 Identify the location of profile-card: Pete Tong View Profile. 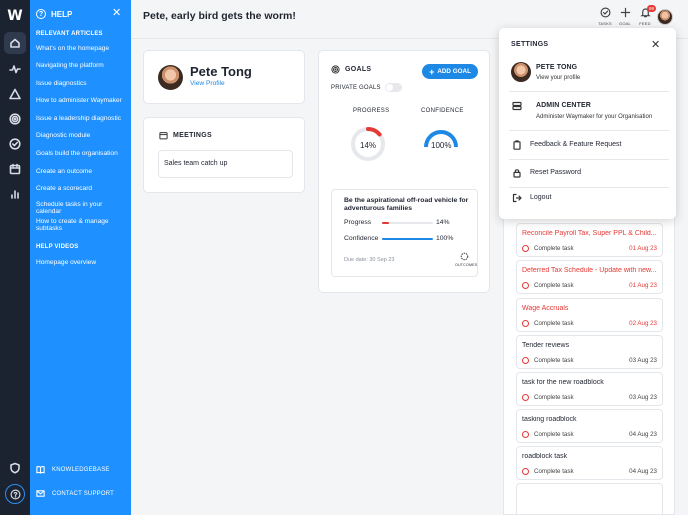
(224, 77).